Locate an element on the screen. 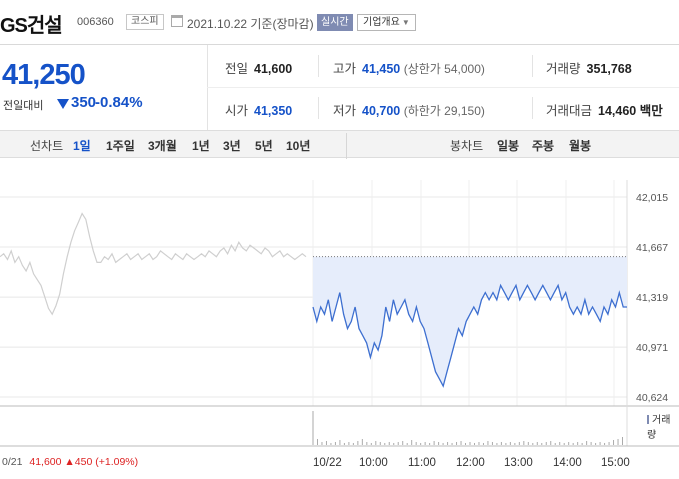 This screenshot has width=679, height=479. tab-divider is located at coordinates (346, 146).